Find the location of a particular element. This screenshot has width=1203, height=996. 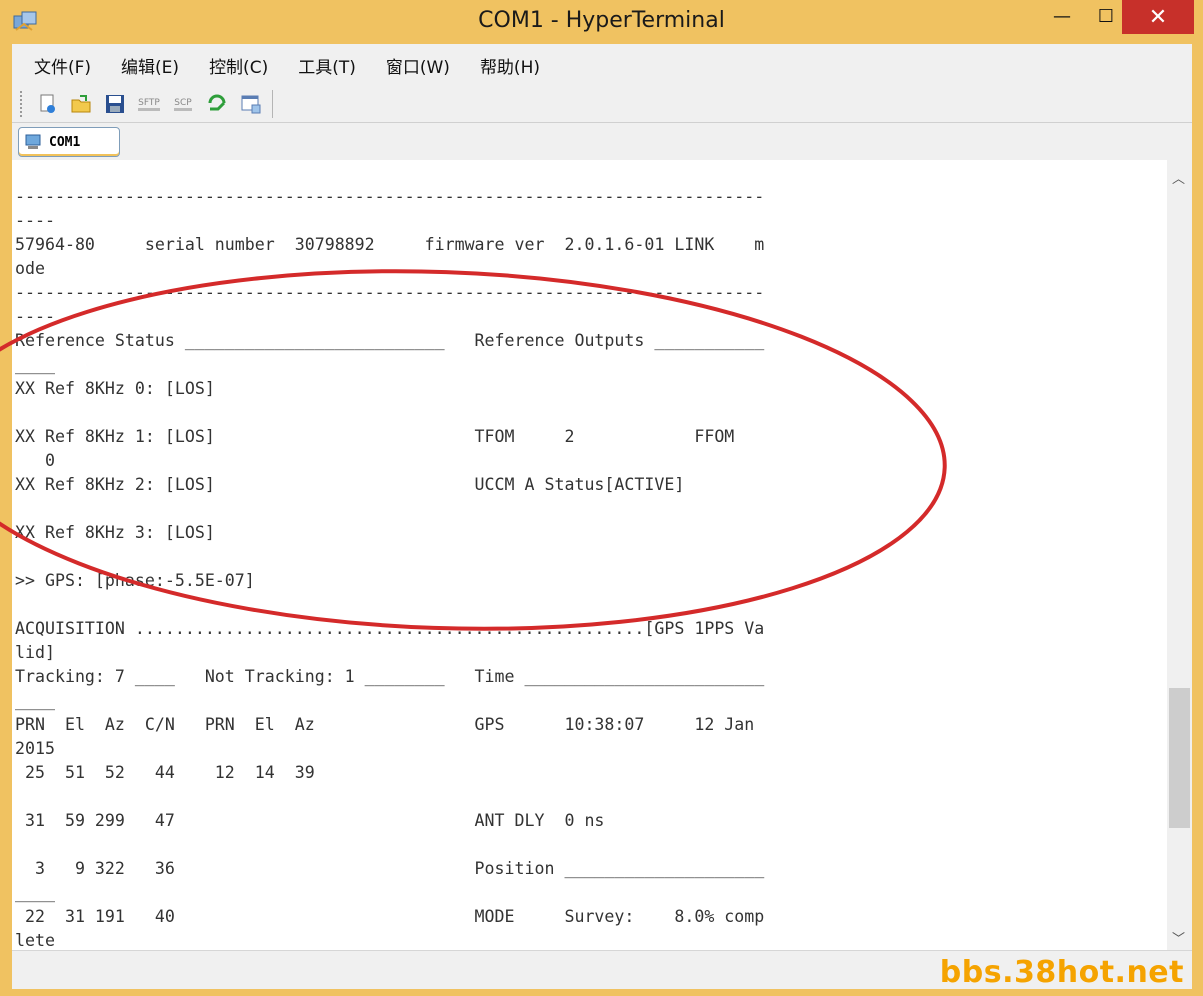

sftp-icon: SFTP is located at coordinates (149, 104).